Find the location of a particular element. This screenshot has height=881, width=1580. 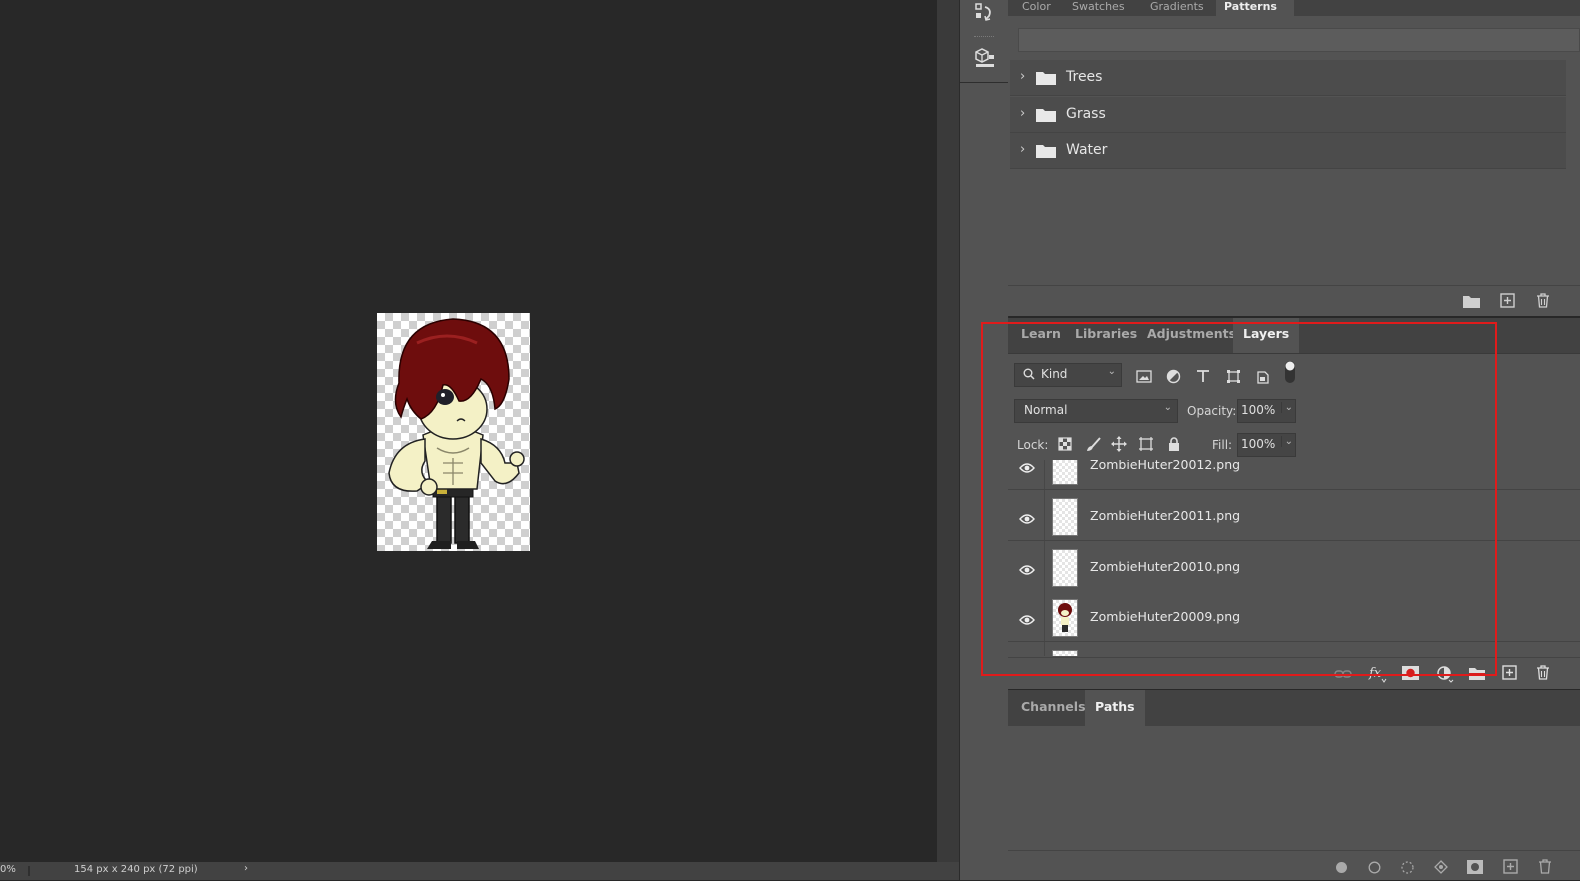

patterns-search-input is located at coordinates (1299, 40).